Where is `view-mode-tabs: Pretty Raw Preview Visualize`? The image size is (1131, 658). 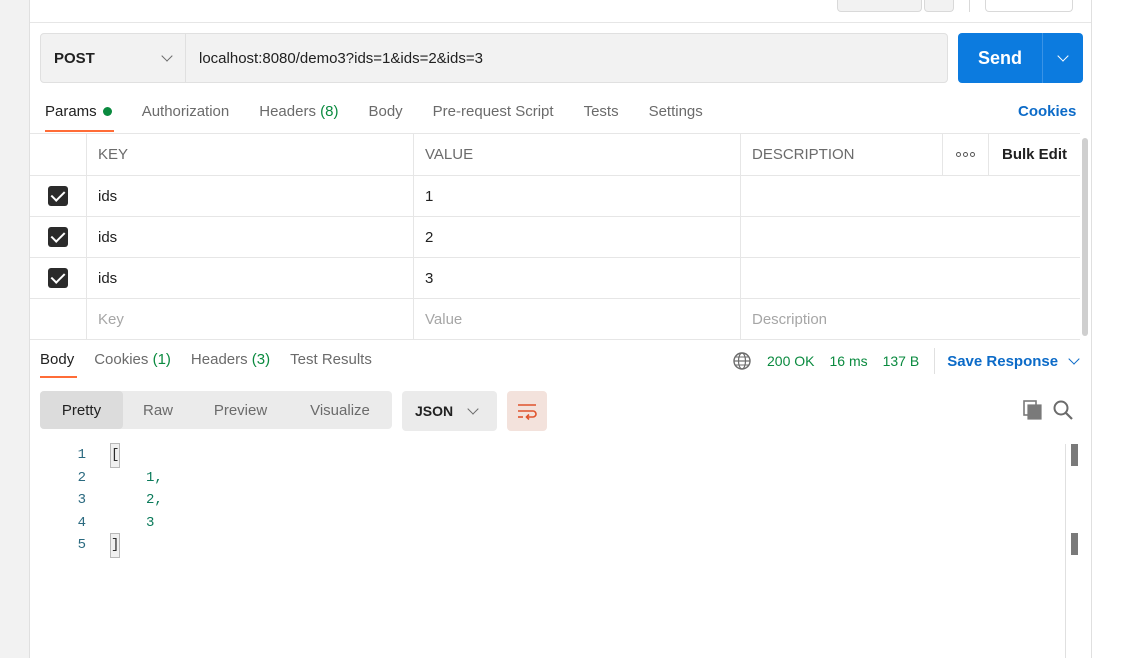 view-mode-tabs: Pretty Raw Preview Visualize is located at coordinates (216, 410).